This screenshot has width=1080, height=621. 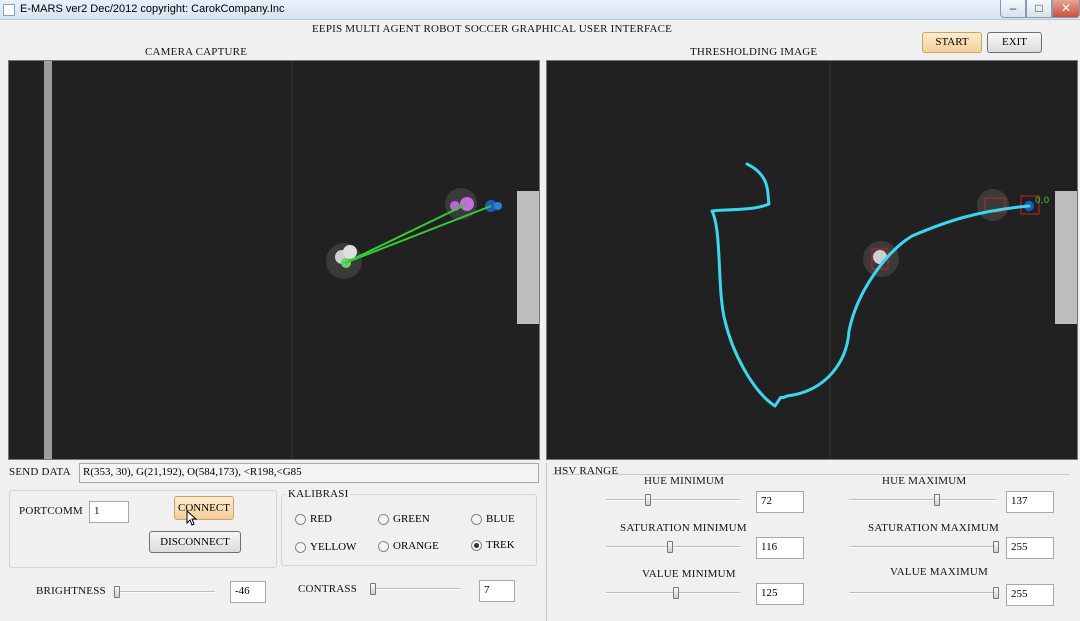 What do you see at coordinates (780, 548) in the screenshot?
I see `sat-min-value: 116` at bounding box center [780, 548].